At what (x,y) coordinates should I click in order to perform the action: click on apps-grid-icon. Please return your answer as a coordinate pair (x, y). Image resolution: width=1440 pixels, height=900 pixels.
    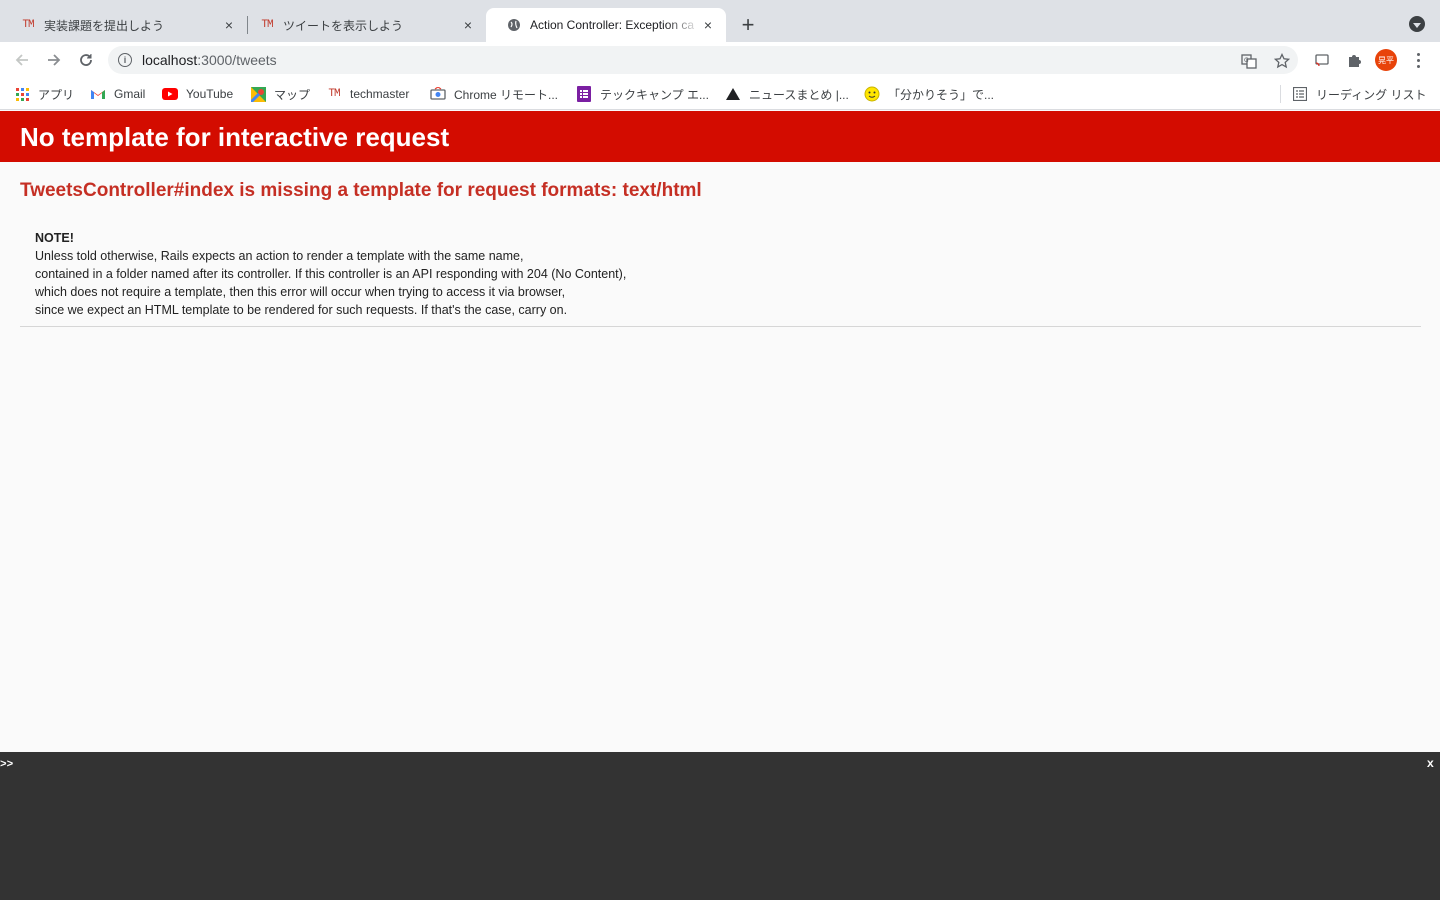
    Looking at the image, I should click on (22, 94).